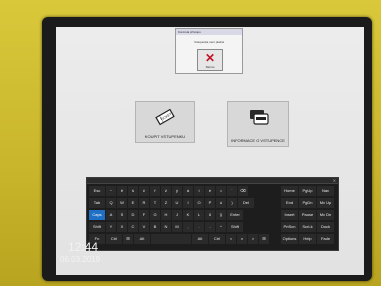 The image size is (381, 286). I want to click on nav-key: PgDn, so click(307, 203).